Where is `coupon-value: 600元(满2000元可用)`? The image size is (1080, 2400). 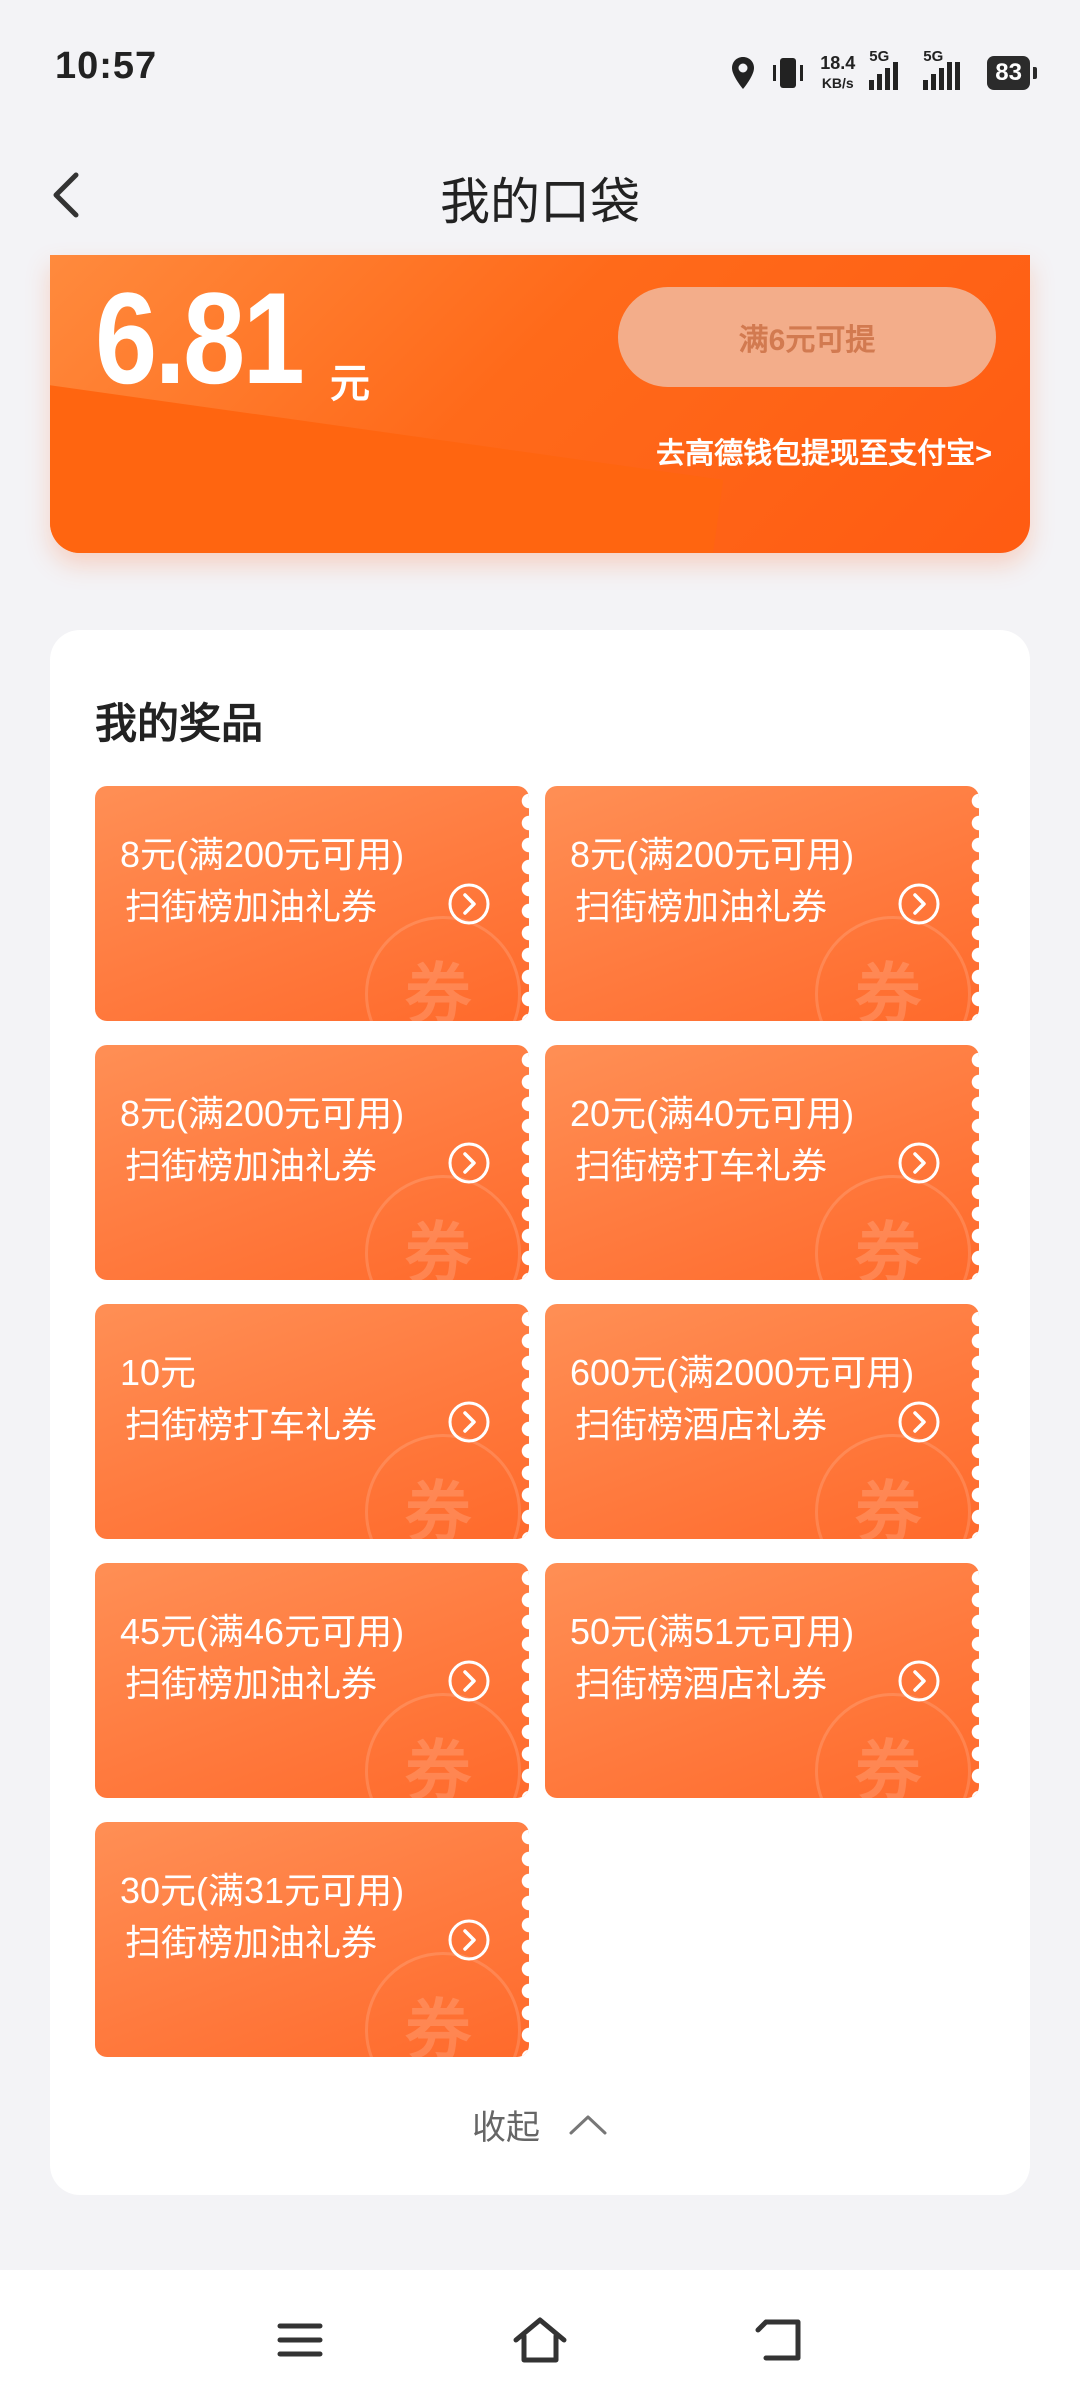 coupon-value: 600元(满2000元可用) is located at coordinates (742, 1372).